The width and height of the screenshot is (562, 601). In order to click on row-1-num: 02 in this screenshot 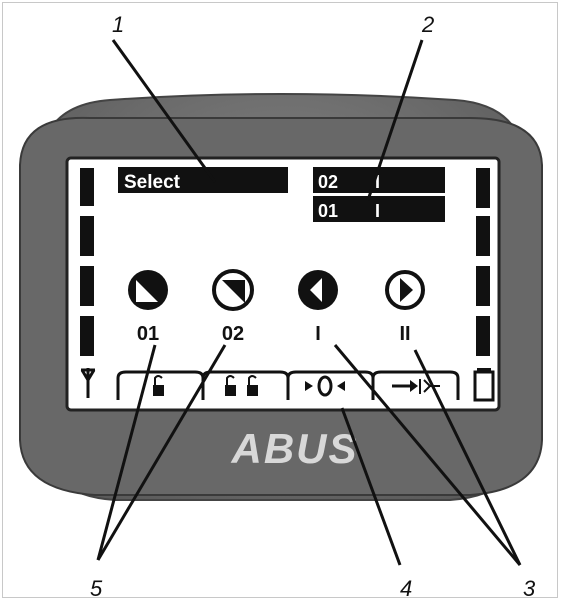, I will do `click(328, 182)`.